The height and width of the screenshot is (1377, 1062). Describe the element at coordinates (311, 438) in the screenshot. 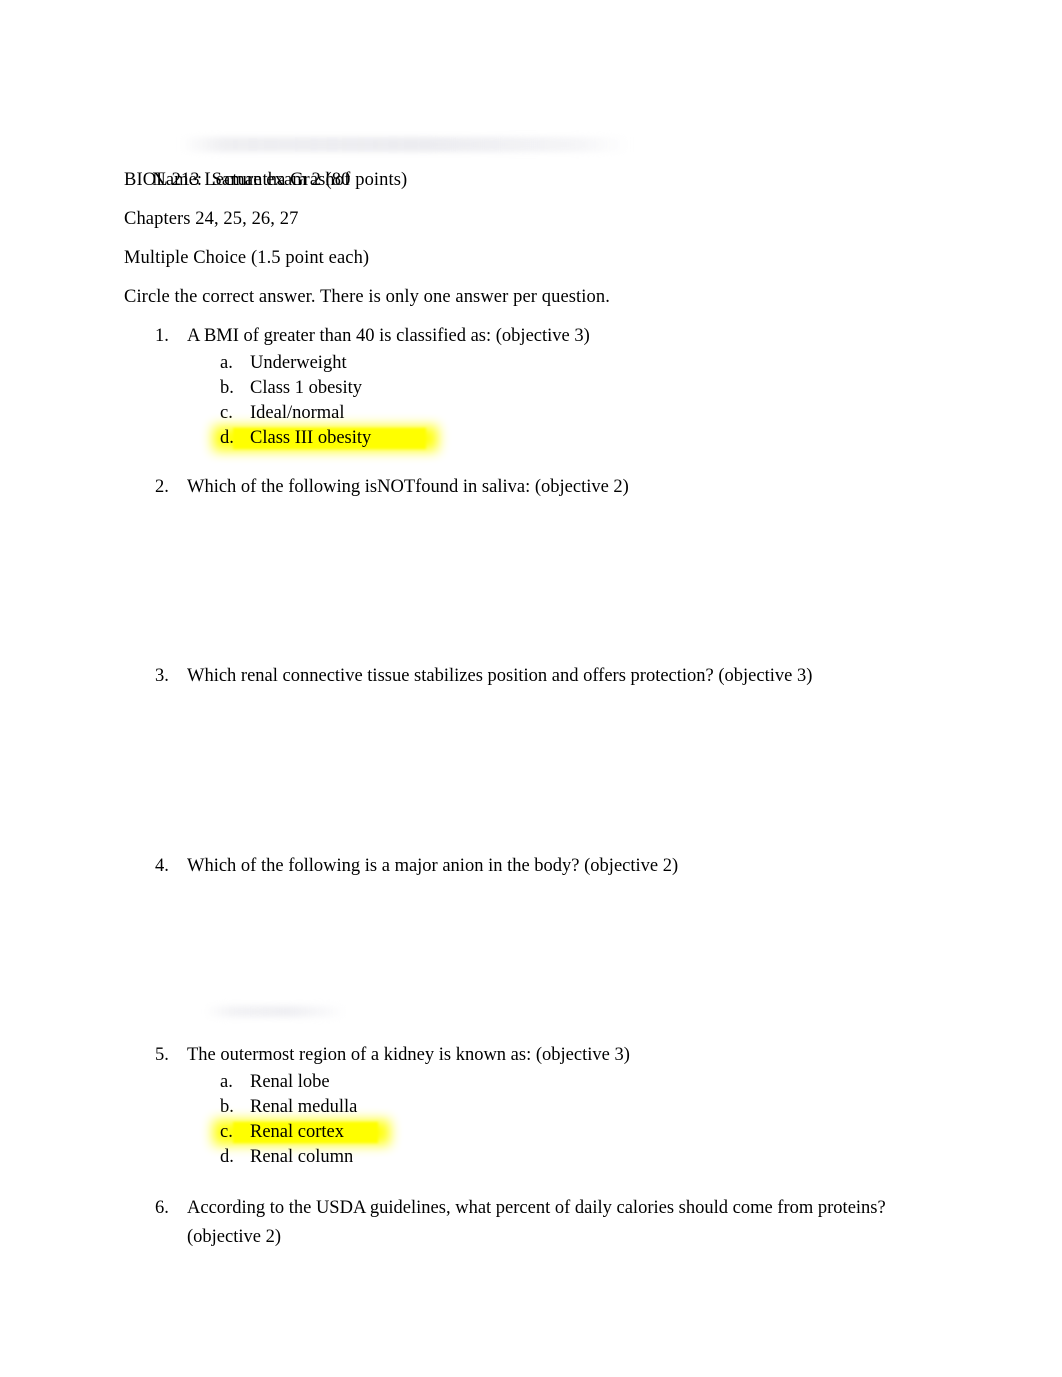

I see `option-text: Class III obesity` at that location.